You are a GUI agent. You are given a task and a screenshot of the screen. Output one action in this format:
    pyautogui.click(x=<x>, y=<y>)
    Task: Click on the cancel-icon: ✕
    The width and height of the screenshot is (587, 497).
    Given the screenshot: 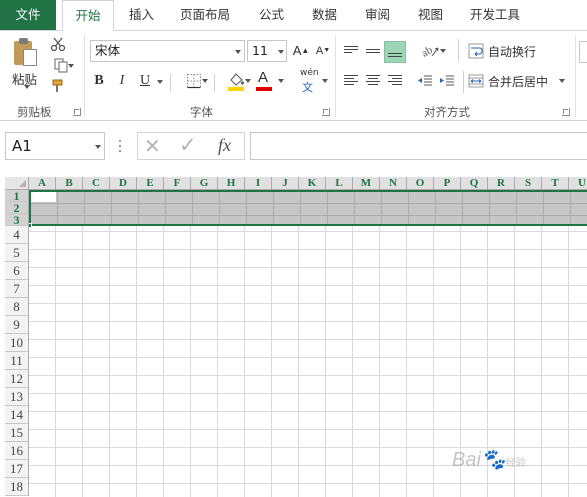 What is the action you would take?
    pyautogui.click(x=152, y=146)
    